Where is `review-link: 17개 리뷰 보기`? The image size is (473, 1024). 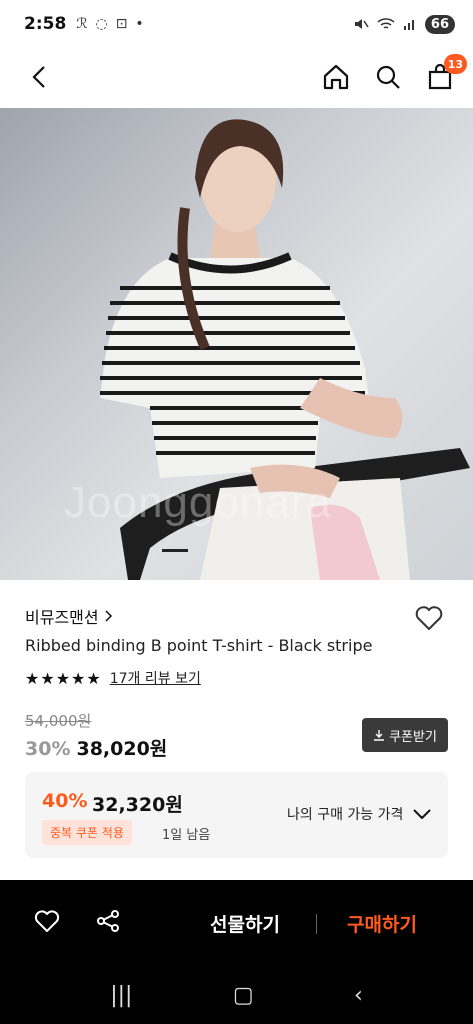
review-link: 17개 리뷰 보기 is located at coordinates (155, 678).